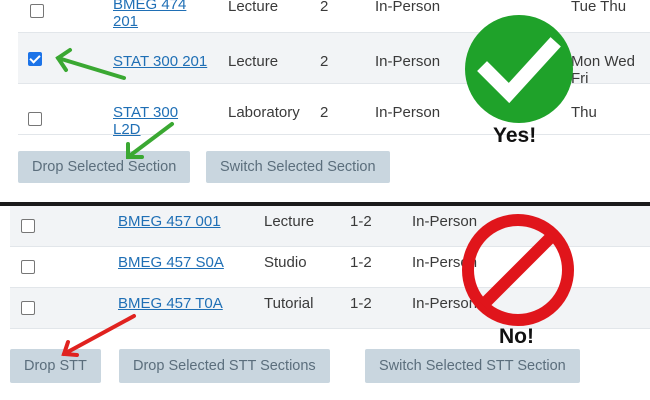  I want to click on arrow-to-drop-button, so click(150, 140).